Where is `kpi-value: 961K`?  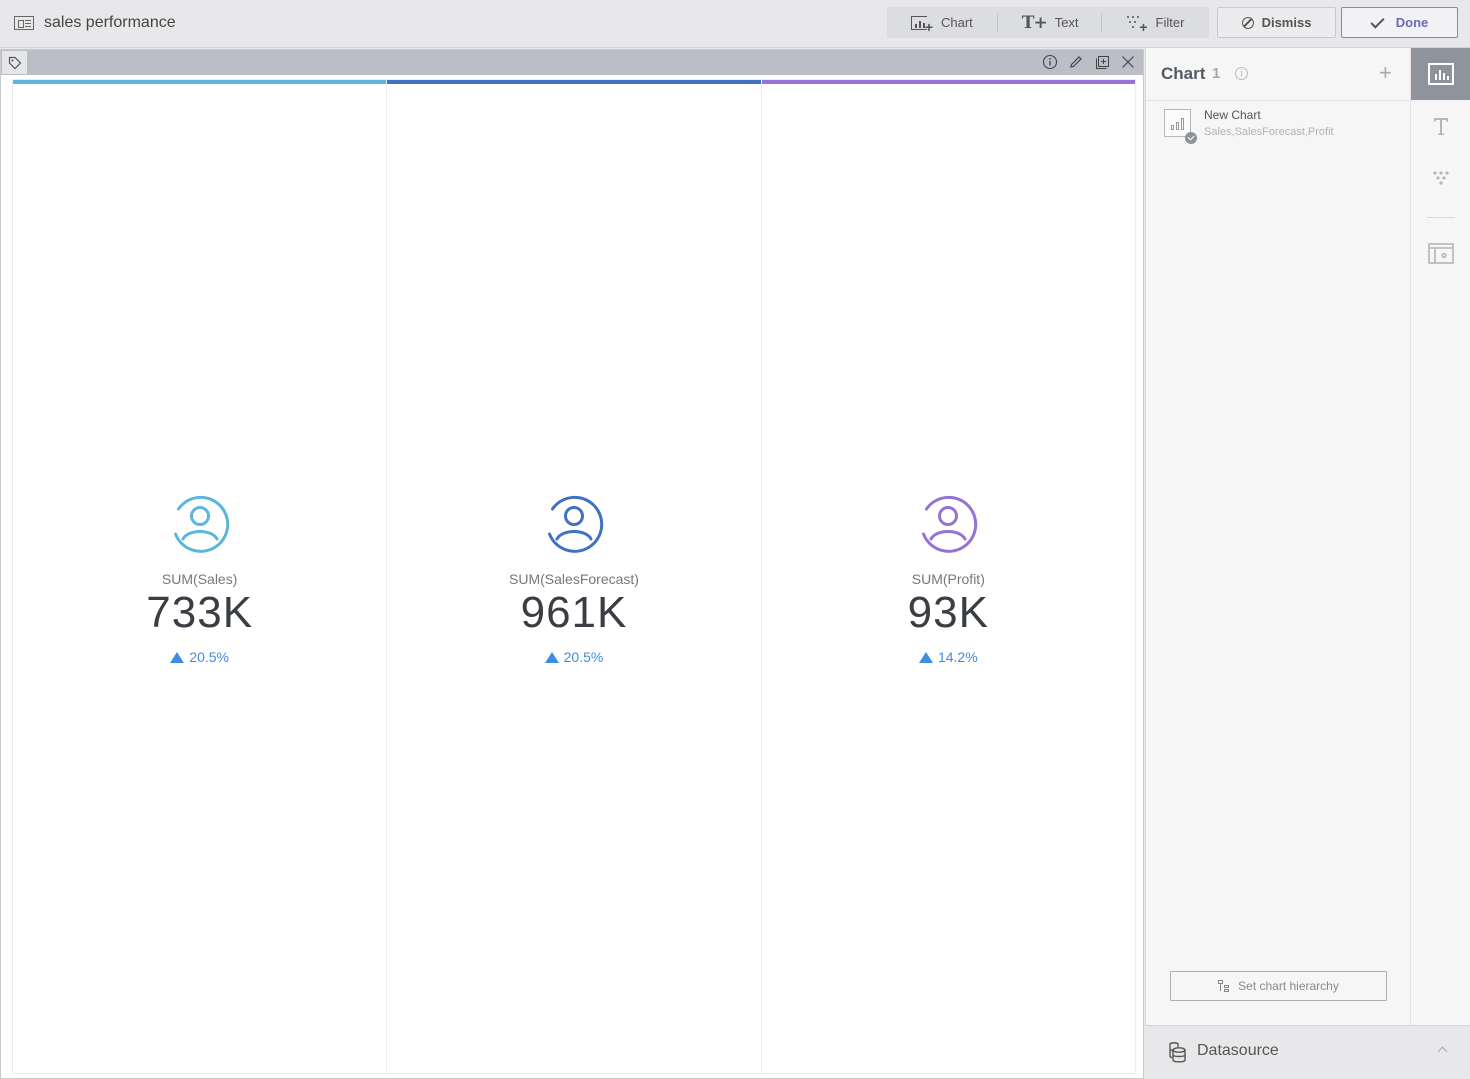 kpi-value: 961K is located at coordinates (574, 612).